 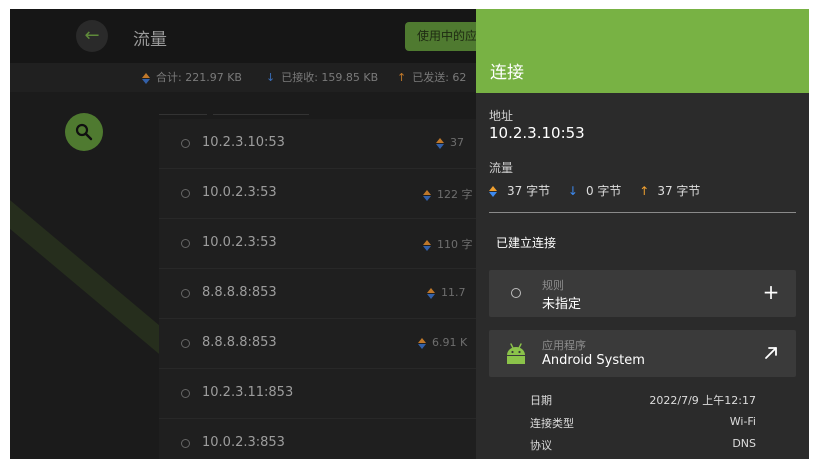 I want to click on app-value: Android System, so click(x=593, y=360).